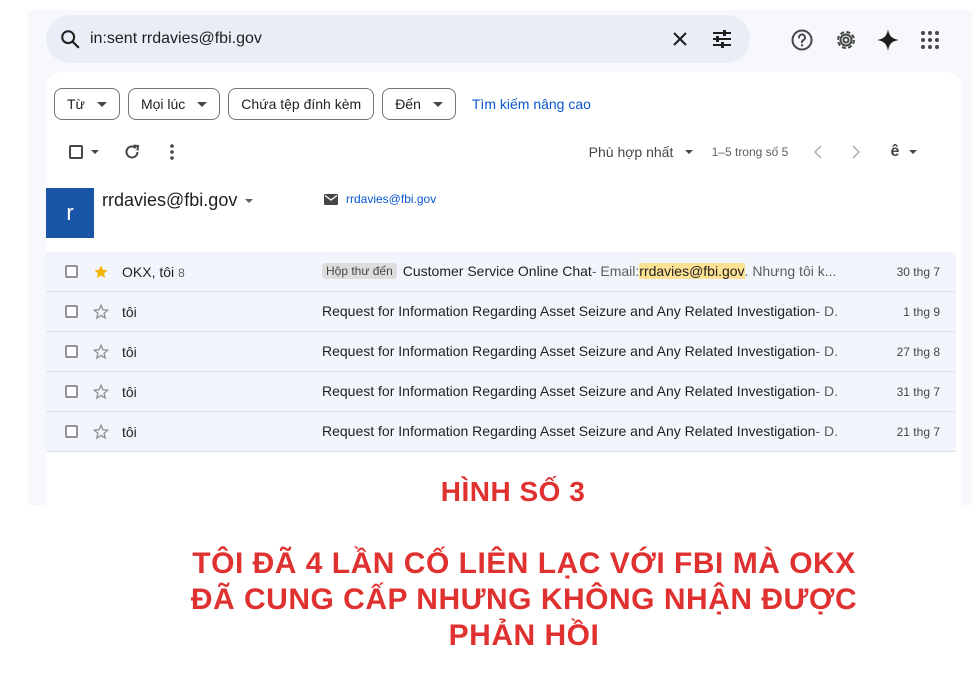  What do you see at coordinates (918, 392) in the screenshot?
I see `date: 31 thg 7` at bounding box center [918, 392].